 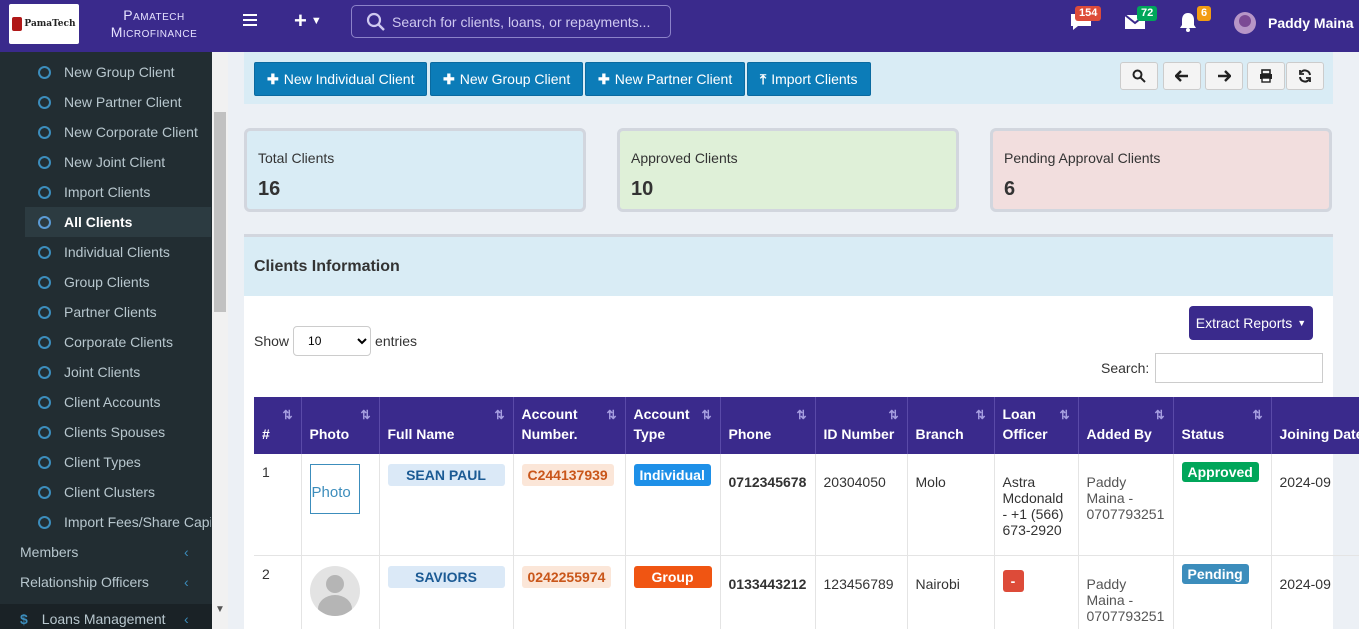 I want to click on header-label: #, so click(x=266, y=434).